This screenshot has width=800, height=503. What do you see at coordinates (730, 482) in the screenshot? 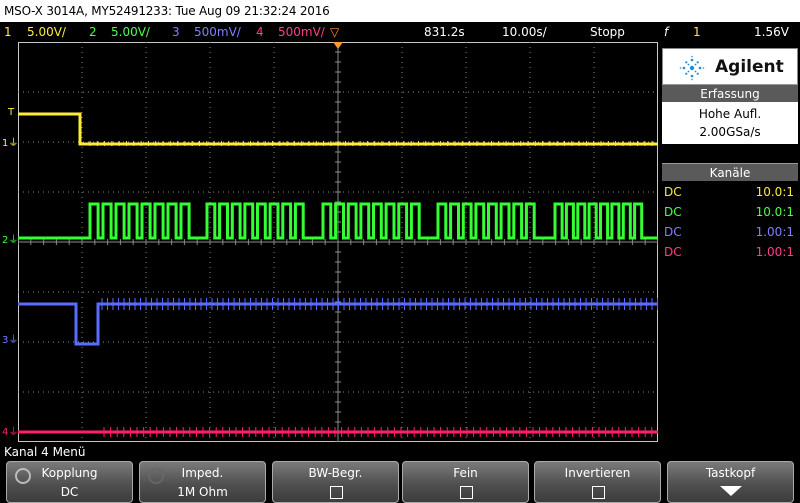
I see `softkey-probe: Tastkopf` at bounding box center [730, 482].